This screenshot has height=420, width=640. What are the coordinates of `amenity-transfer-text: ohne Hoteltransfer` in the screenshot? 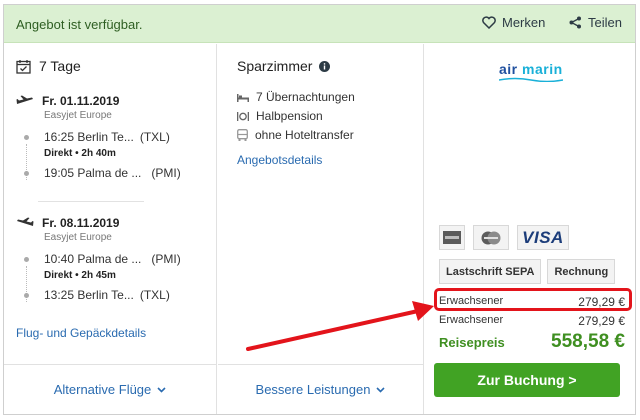 It's located at (304, 135).